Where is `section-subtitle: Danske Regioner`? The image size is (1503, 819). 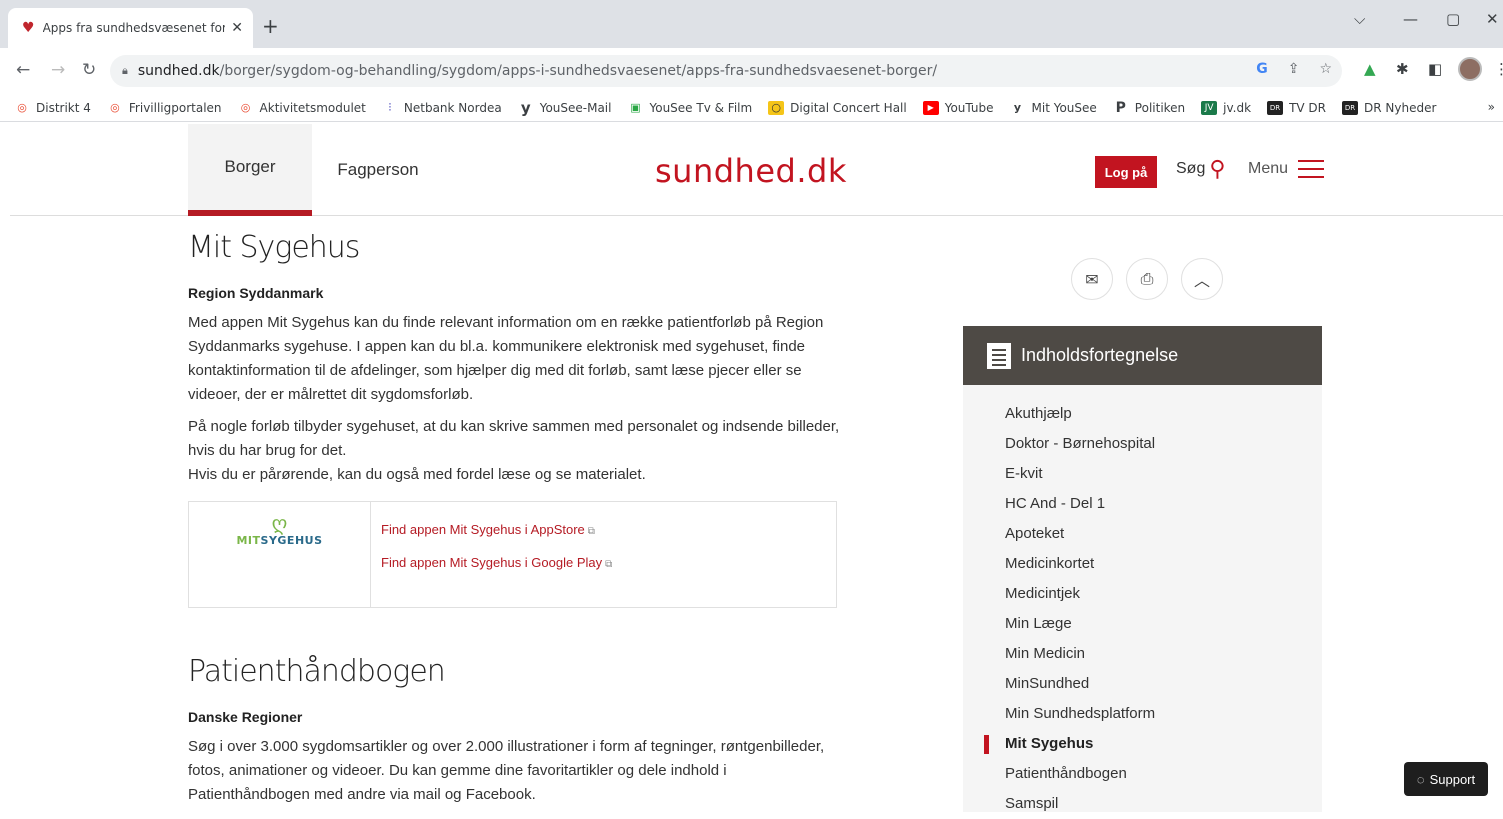
section-subtitle: Danske Regioner is located at coordinates (245, 717).